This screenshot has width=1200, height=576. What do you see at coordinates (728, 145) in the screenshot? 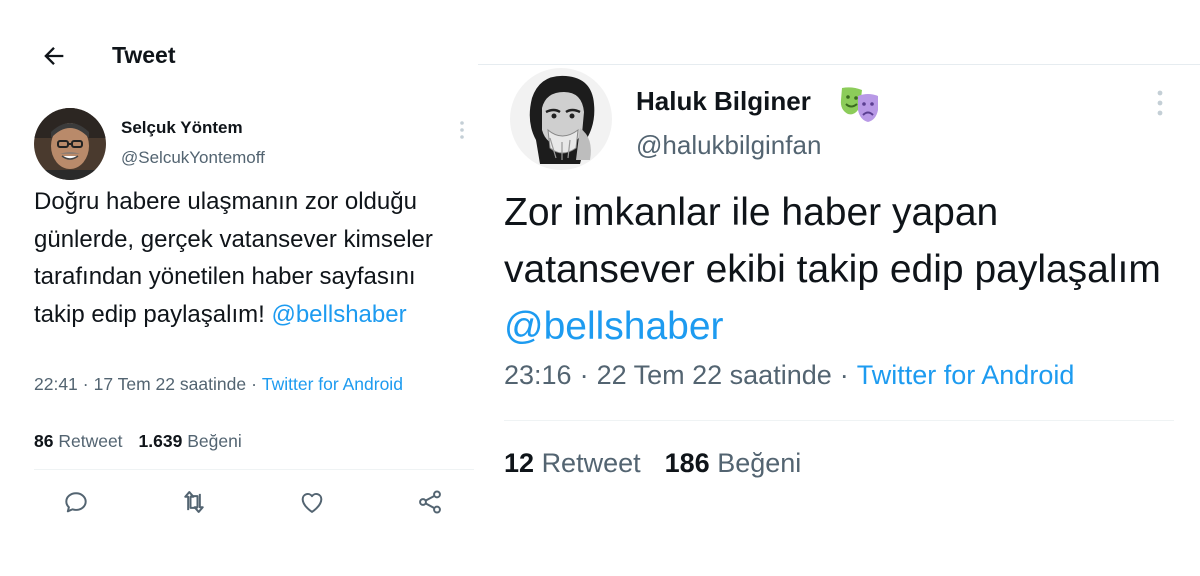
I see `author-handle: @halukbilginfan` at bounding box center [728, 145].